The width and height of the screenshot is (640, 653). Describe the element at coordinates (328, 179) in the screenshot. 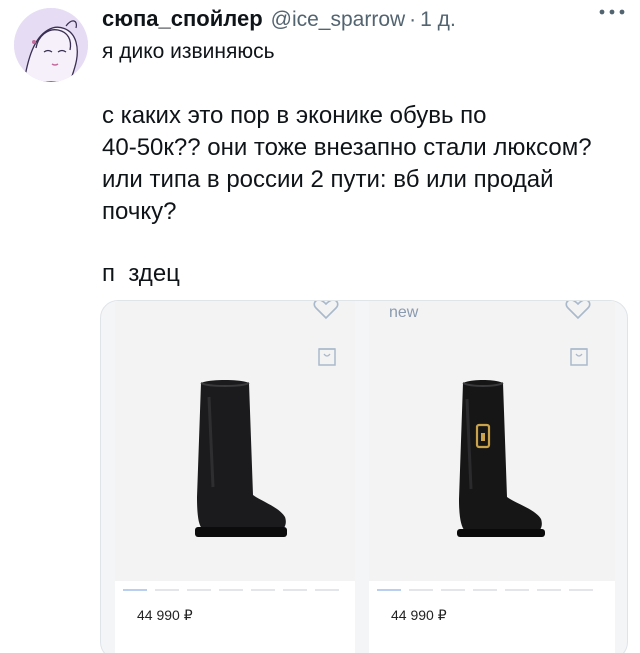

I see `tweet-body-line: или типа в россии 2 пути: вб или продай` at that location.